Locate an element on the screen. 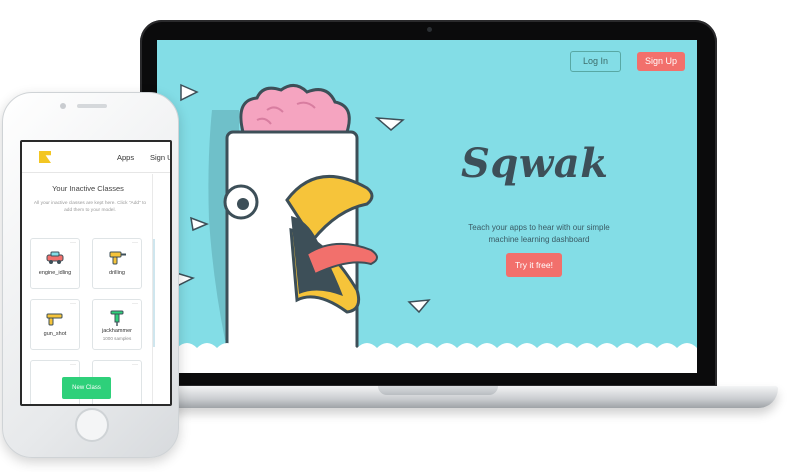 This screenshot has width=800, height=472. login-button: Log In is located at coordinates (595, 61).